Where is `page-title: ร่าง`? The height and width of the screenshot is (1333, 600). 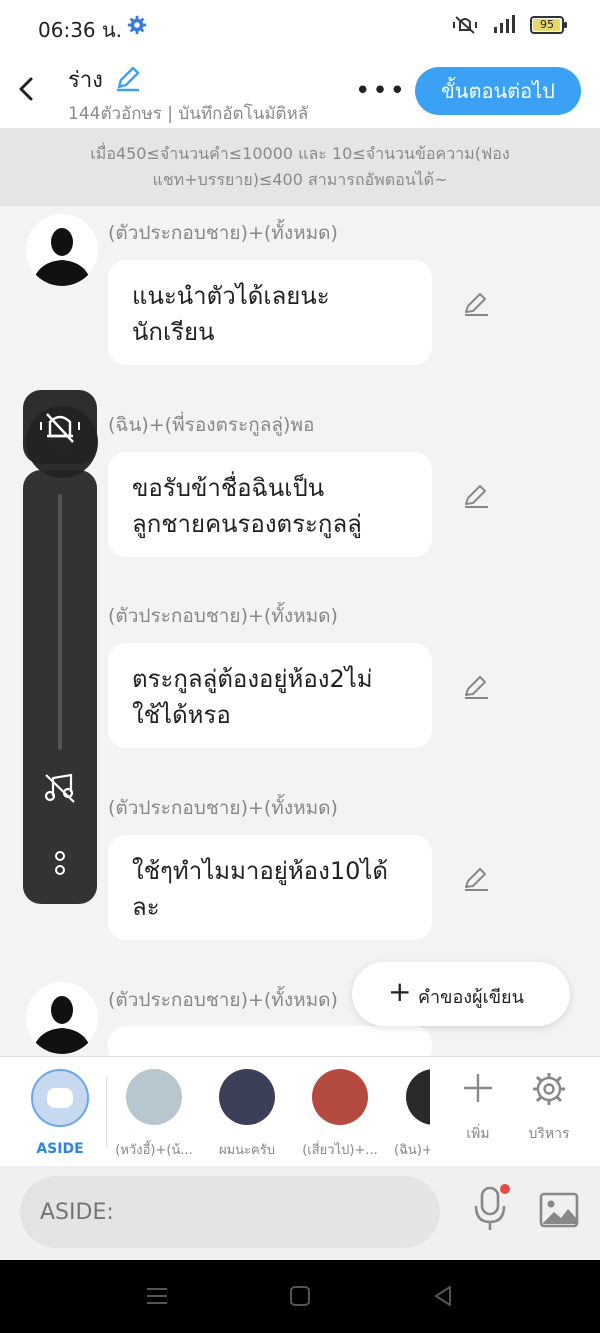
page-title: ร่าง is located at coordinates (85, 80).